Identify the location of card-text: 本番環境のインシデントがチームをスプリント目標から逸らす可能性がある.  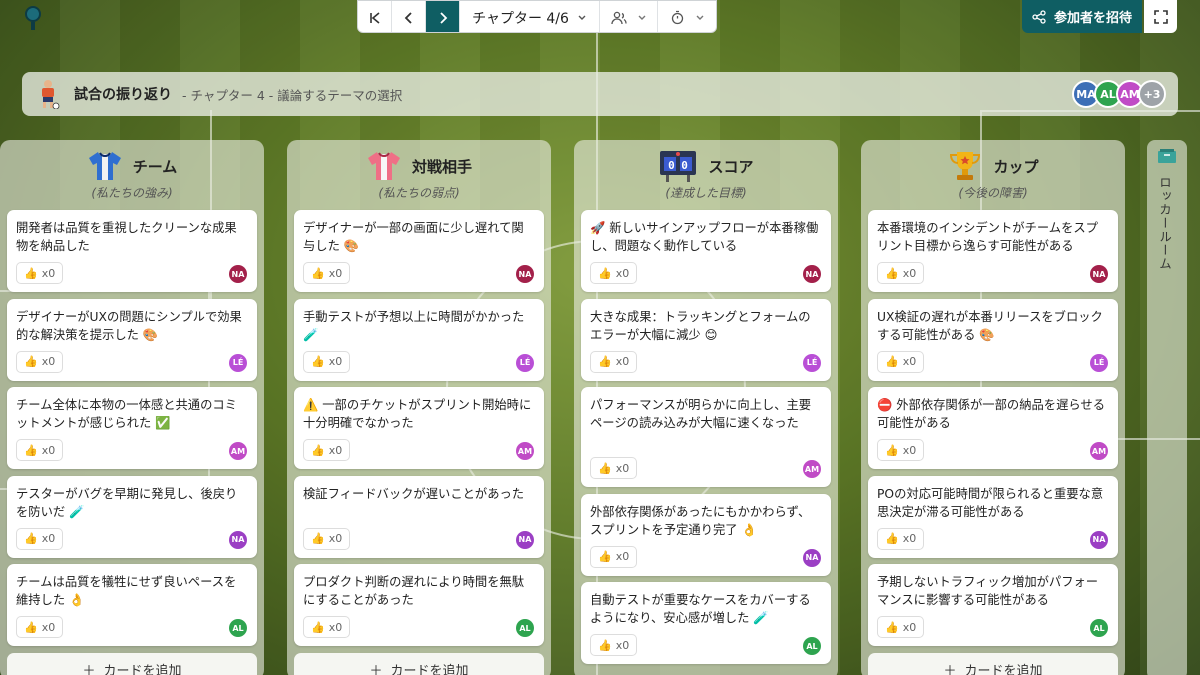
(987, 237).